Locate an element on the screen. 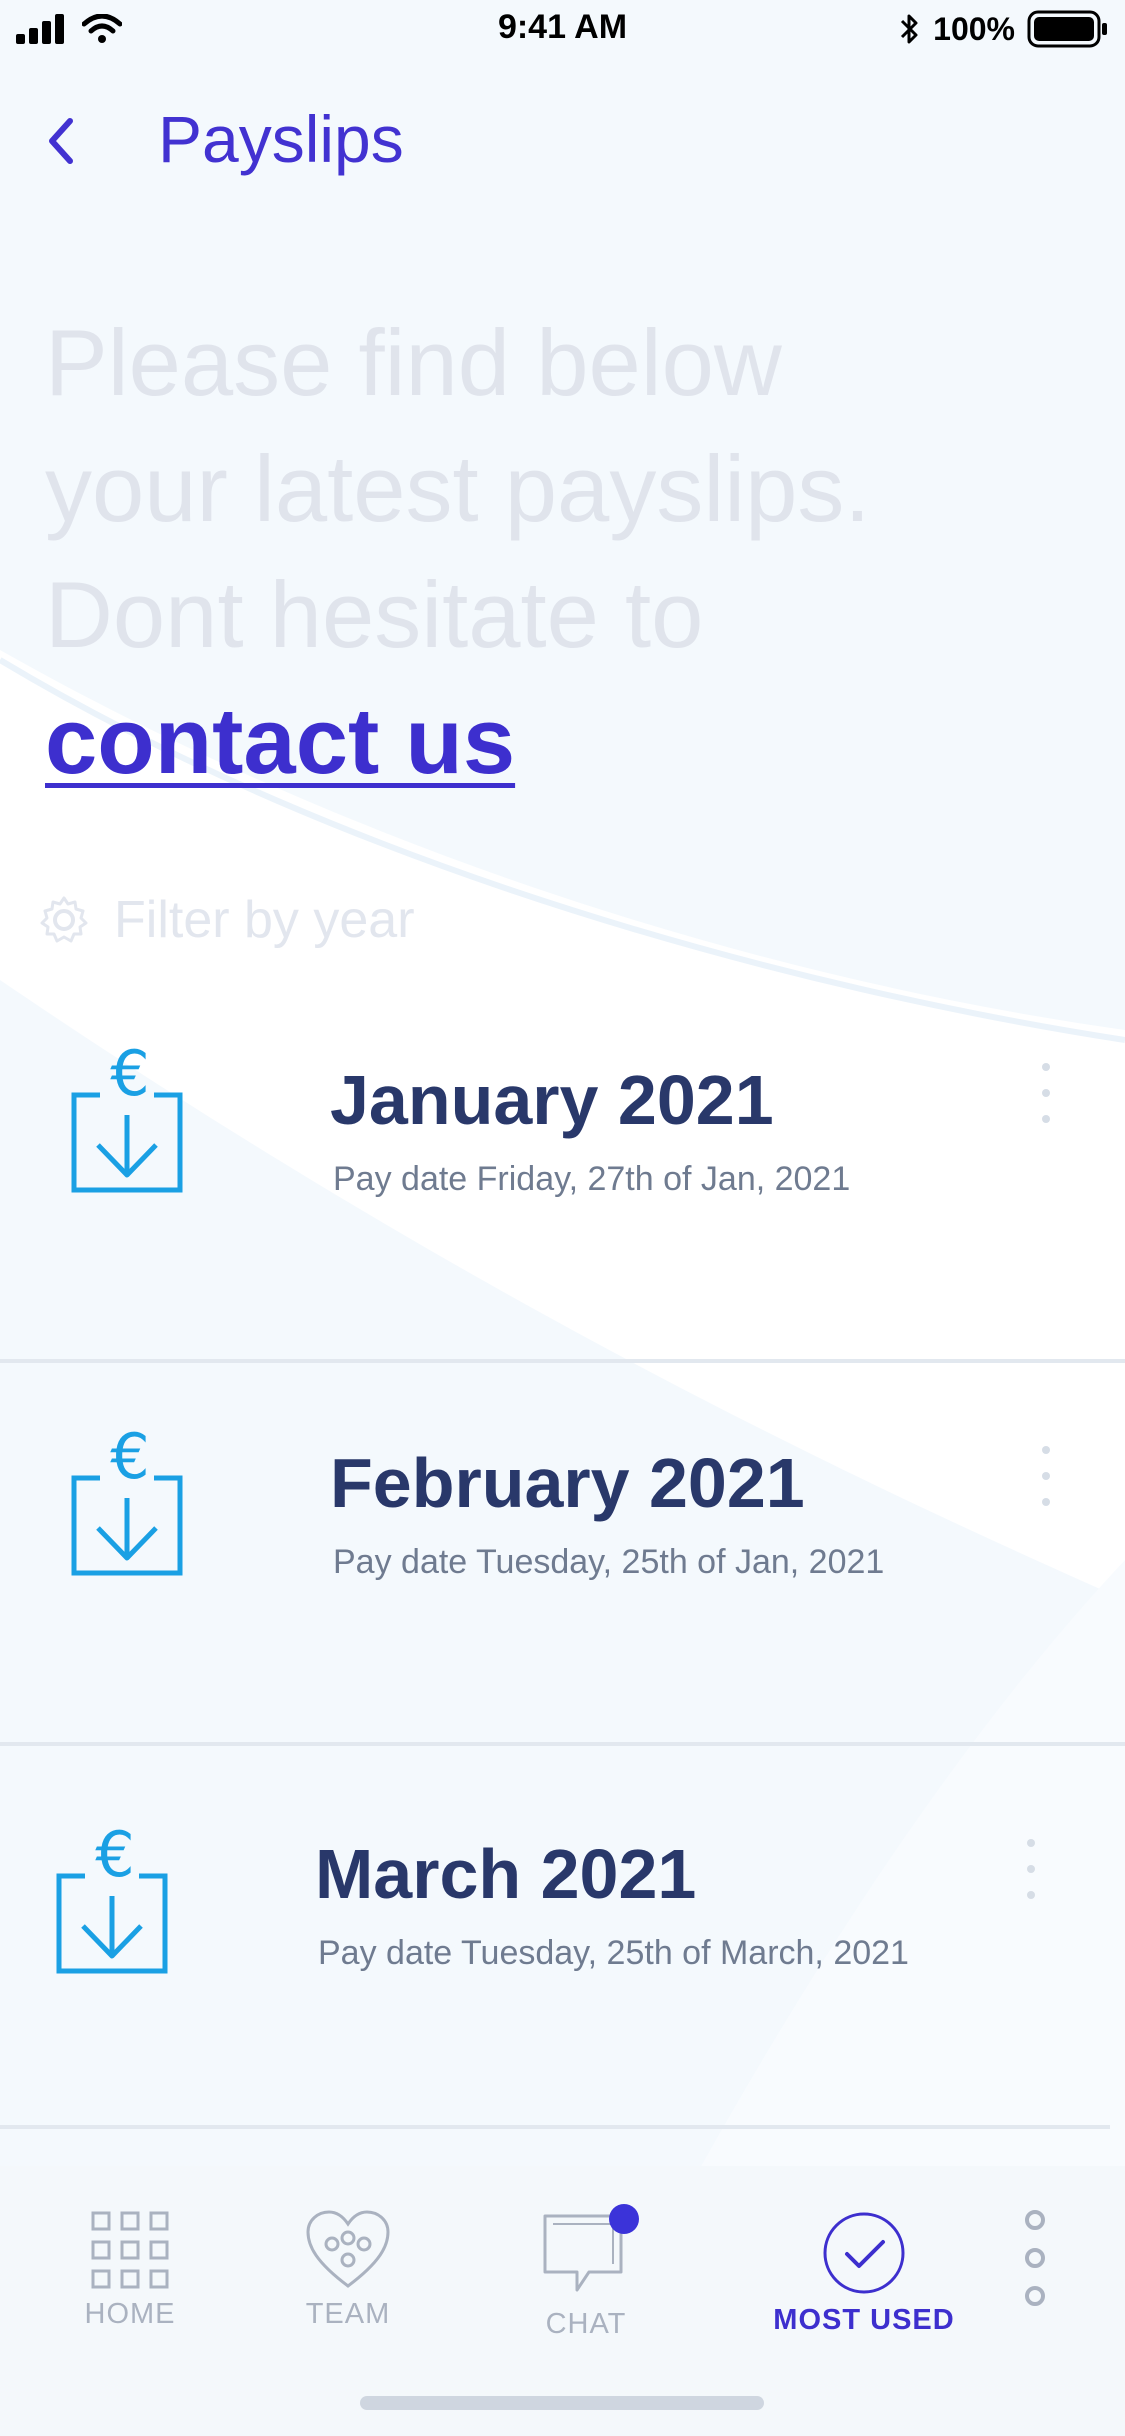 The height and width of the screenshot is (2436, 1125). payslip-month: March 2021 is located at coordinates (506, 1874).